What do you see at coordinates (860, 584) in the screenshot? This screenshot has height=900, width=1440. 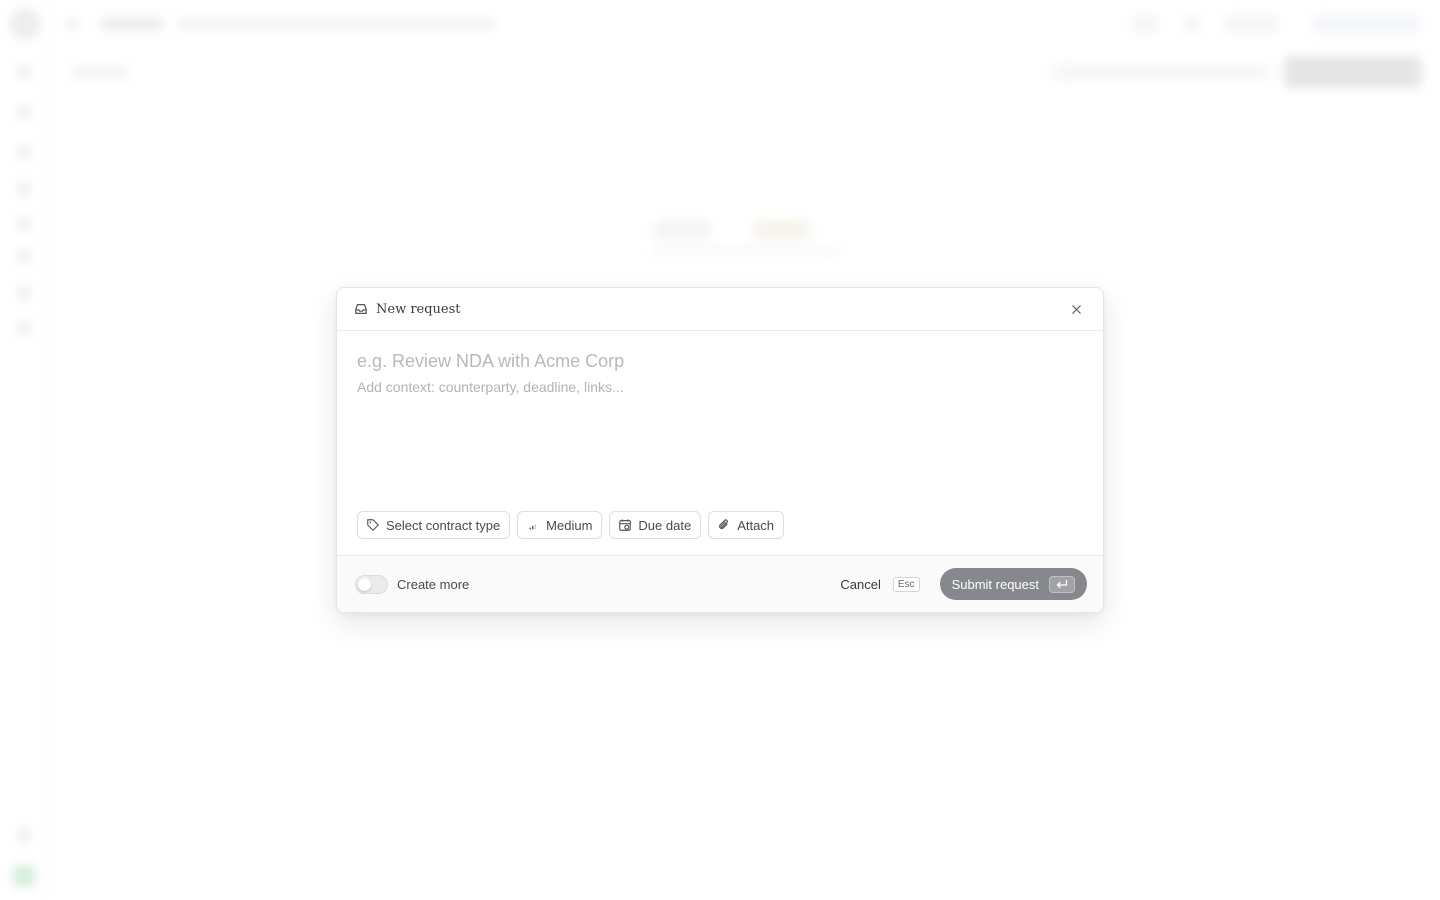 I see `cancel-button: Cancel` at bounding box center [860, 584].